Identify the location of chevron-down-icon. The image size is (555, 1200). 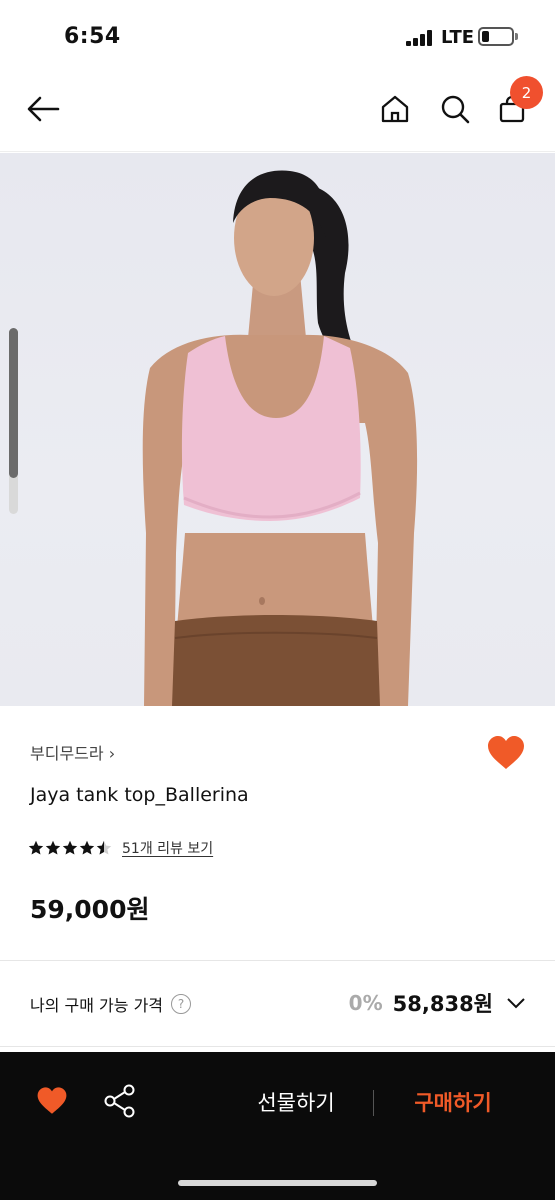
(516, 1003).